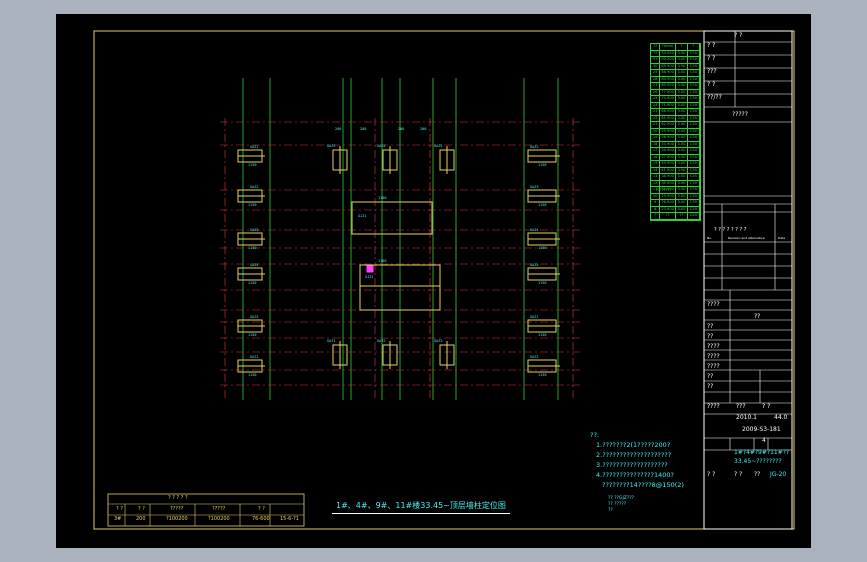  What do you see at coordinates (656, 144) in the screenshot?
I see `table-cell: 18` at bounding box center [656, 144].